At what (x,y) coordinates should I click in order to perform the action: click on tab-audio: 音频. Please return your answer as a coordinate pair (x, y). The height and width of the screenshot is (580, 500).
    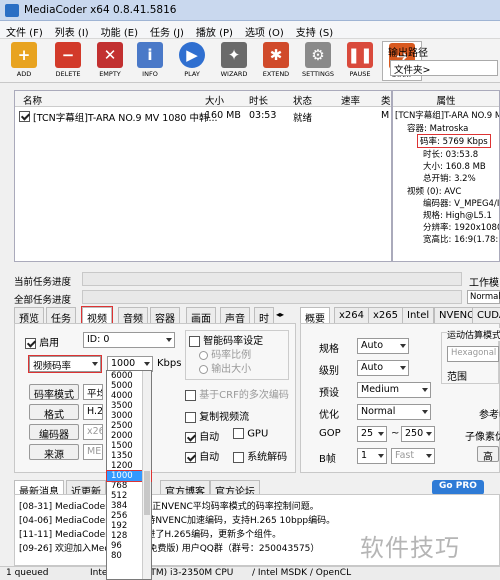
    Looking at the image, I should click on (133, 316).